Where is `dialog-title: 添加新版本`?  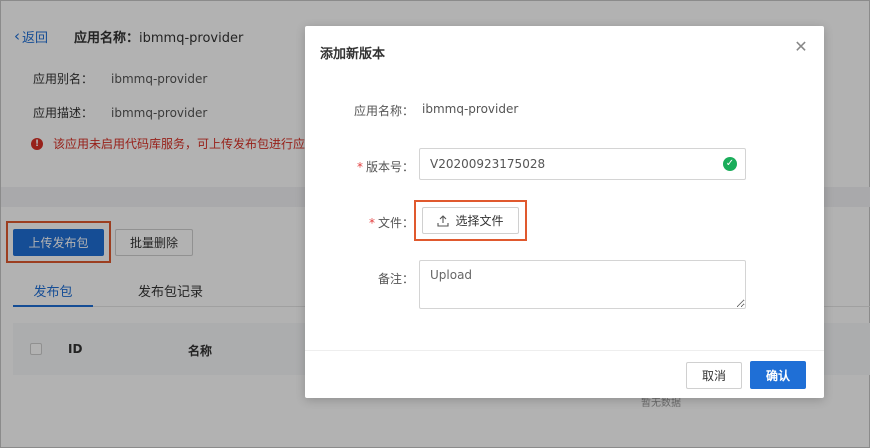 dialog-title: 添加新版本 is located at coordinates (353, 54).